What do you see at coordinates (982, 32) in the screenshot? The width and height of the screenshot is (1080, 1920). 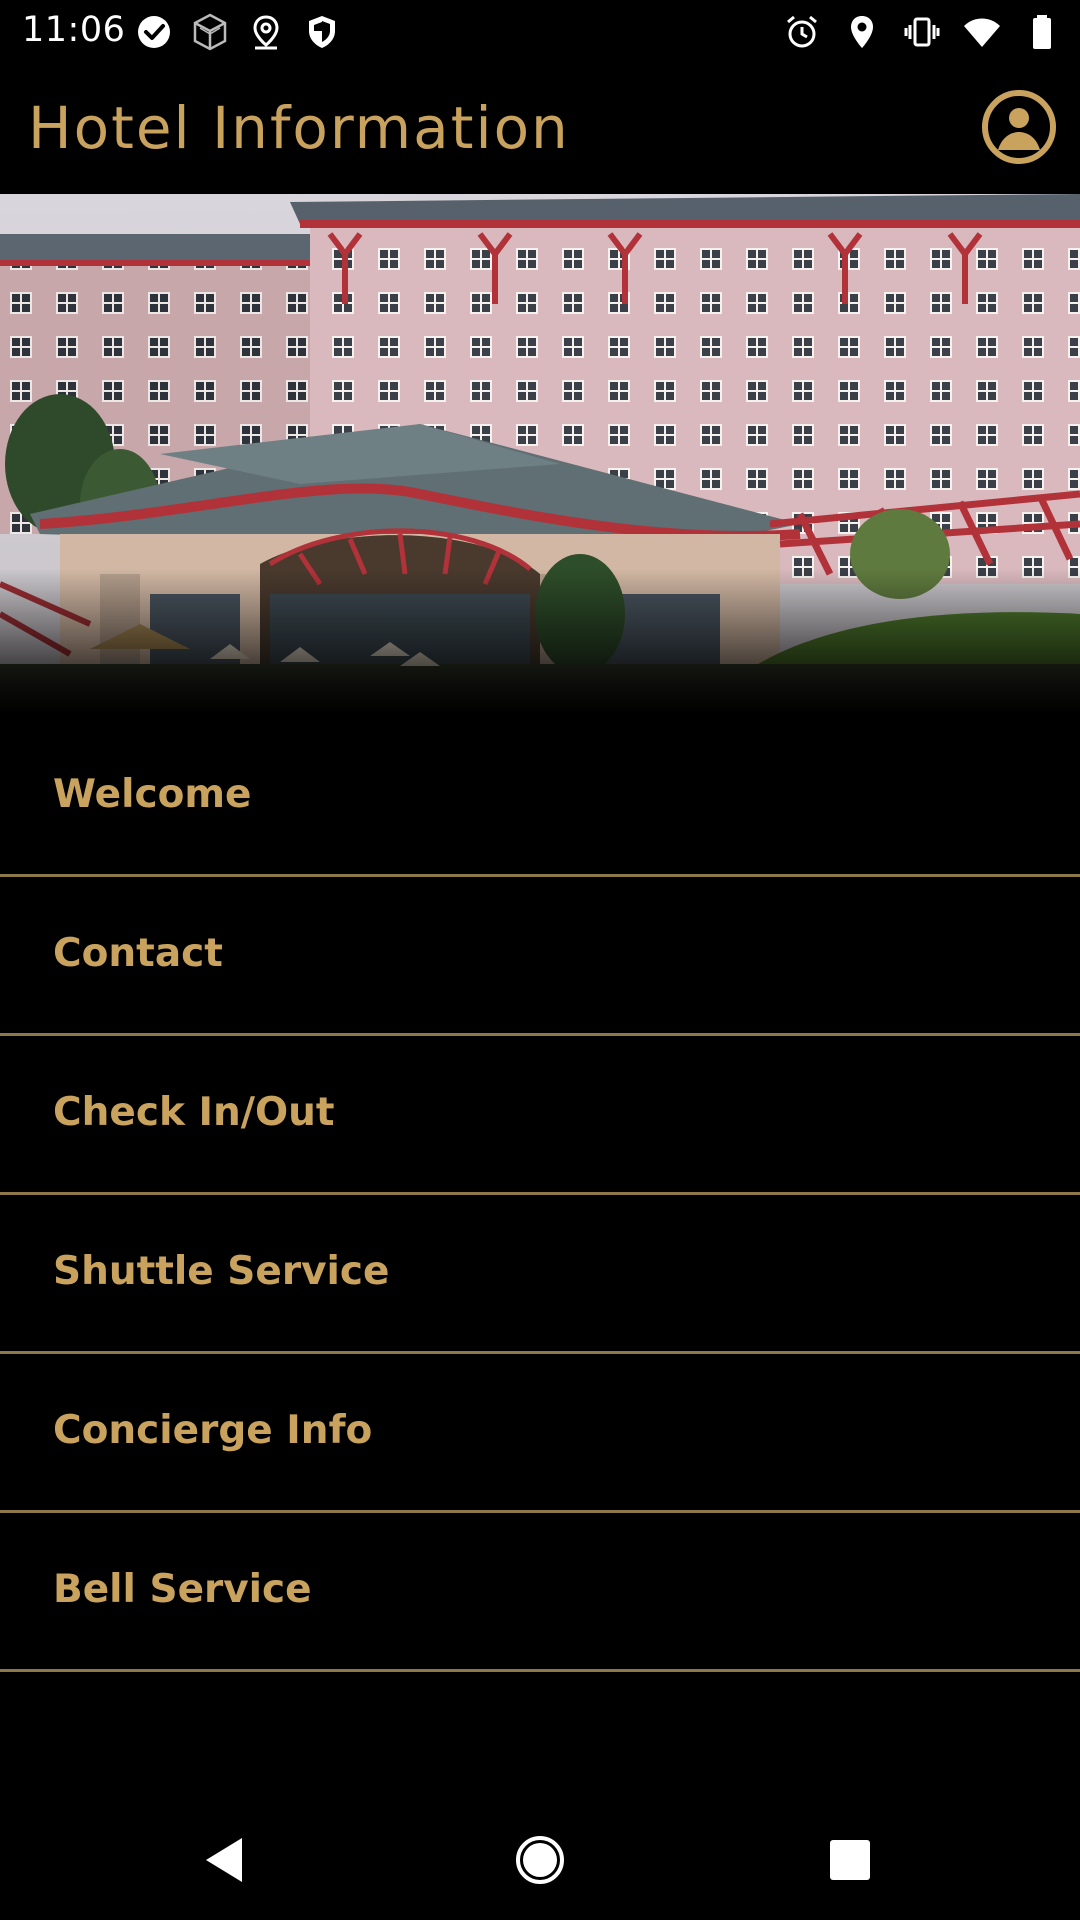 I see `wifi-icon` at bounding box center [982, 32].